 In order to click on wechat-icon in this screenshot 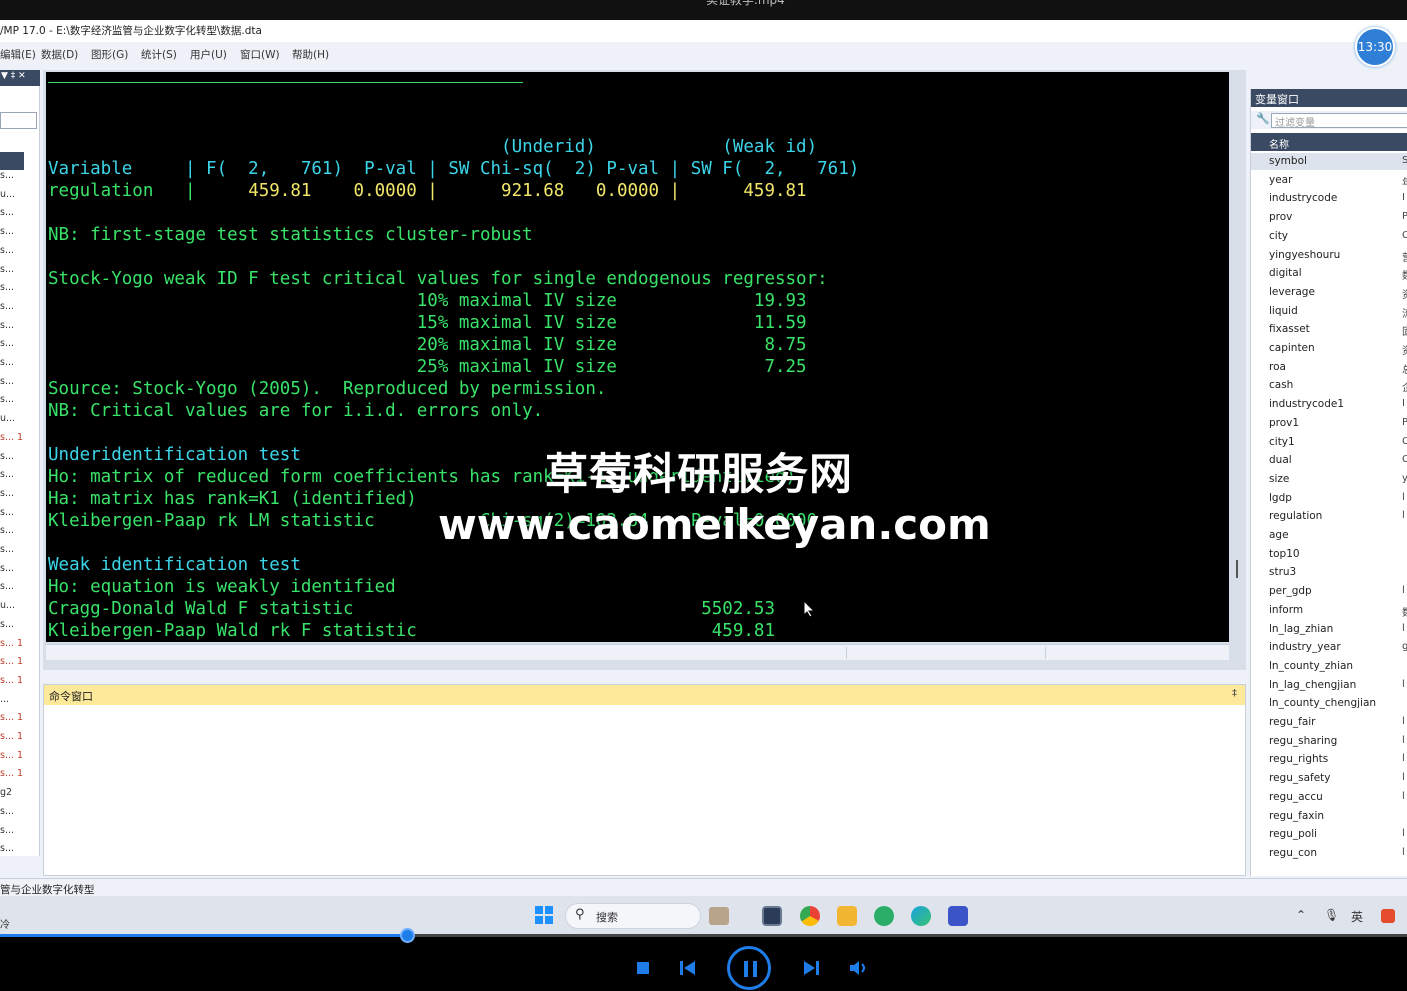, I will do `click(884, 916)`.